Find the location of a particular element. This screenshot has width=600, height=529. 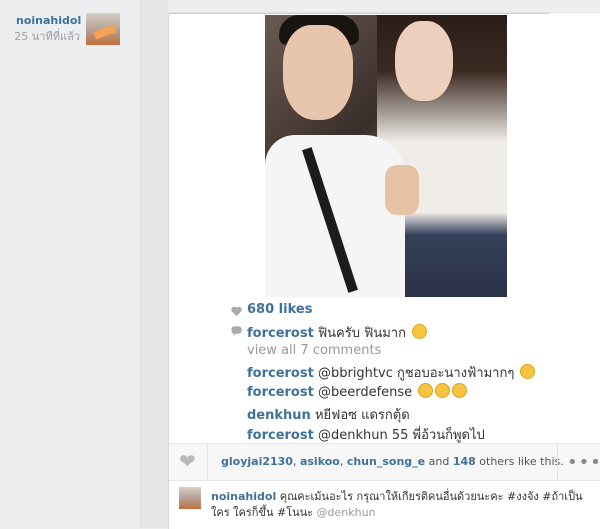

comment-row: forcerost @bbrightvc กูชอบอะนางฟ้ามากๆ is located at coordinates (391, 372).